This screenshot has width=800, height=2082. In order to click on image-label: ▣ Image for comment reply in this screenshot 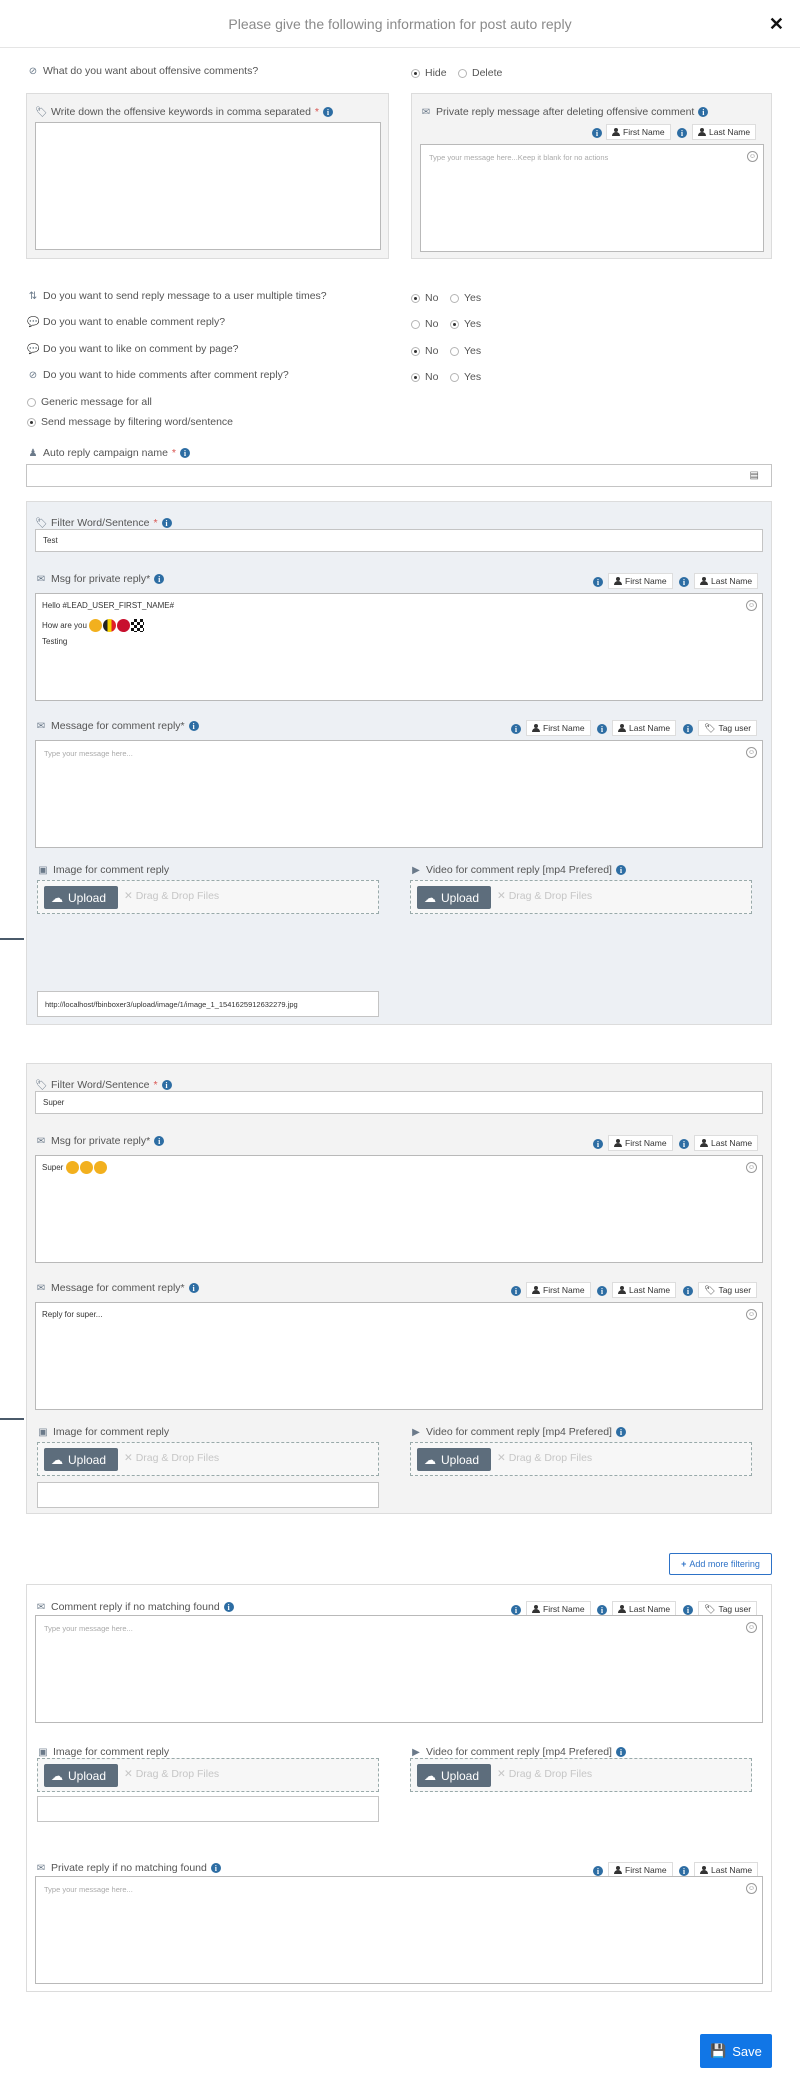, I will do `click(104, 1752)`.